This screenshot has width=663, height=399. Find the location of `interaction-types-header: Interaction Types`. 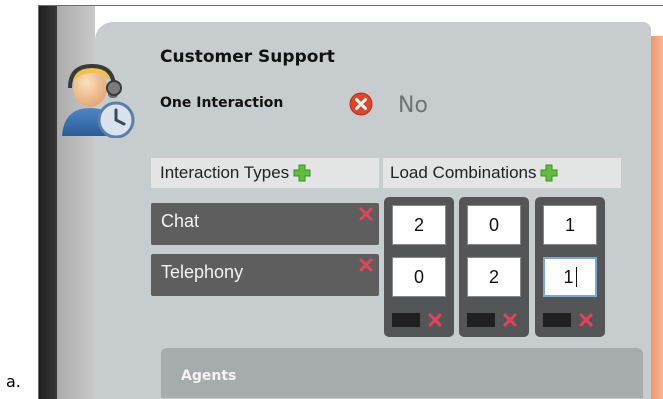

interaction-types-header: Interaction Types is located at coordinates (265, 173).